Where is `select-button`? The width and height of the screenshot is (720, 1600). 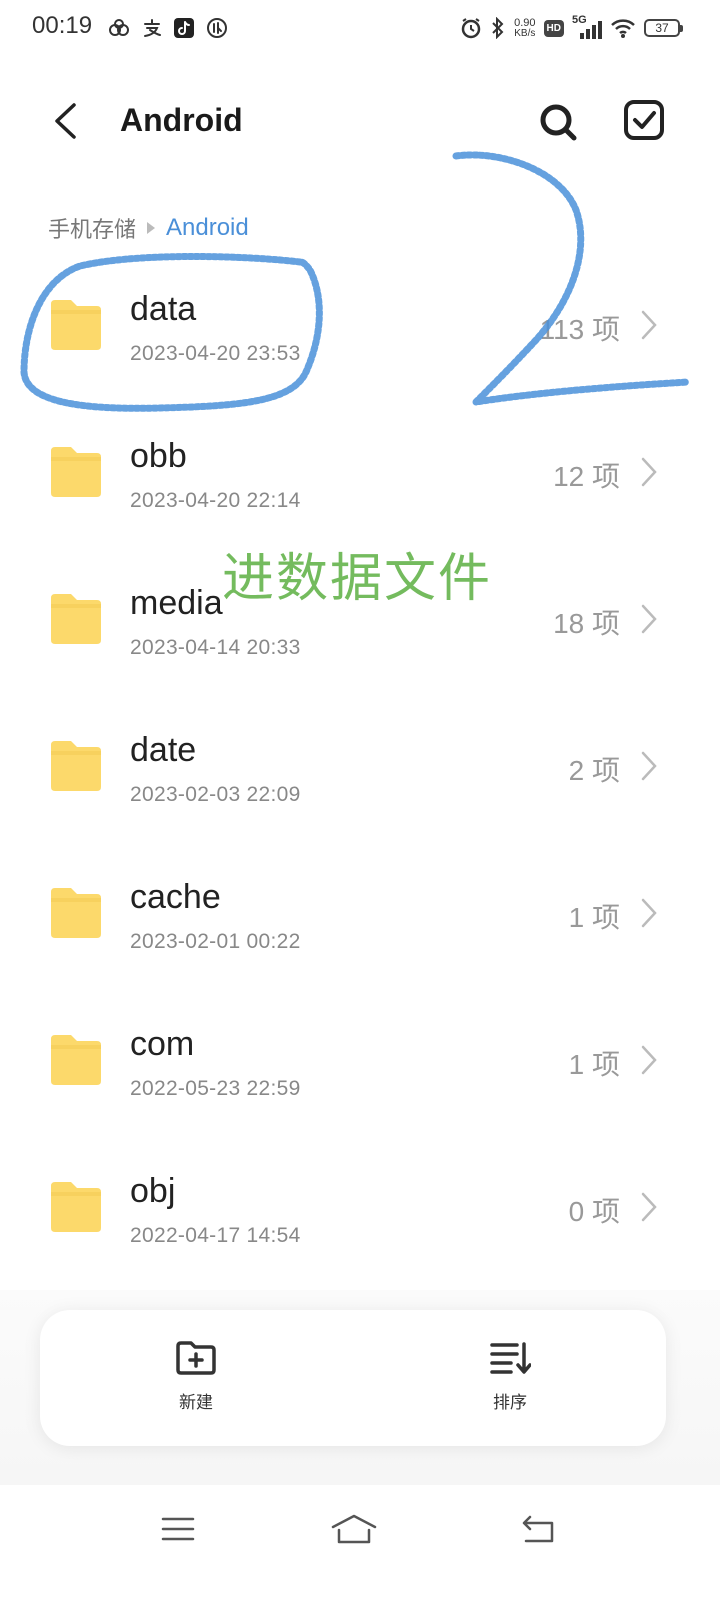 select-button is located at coordinates (644, 122).